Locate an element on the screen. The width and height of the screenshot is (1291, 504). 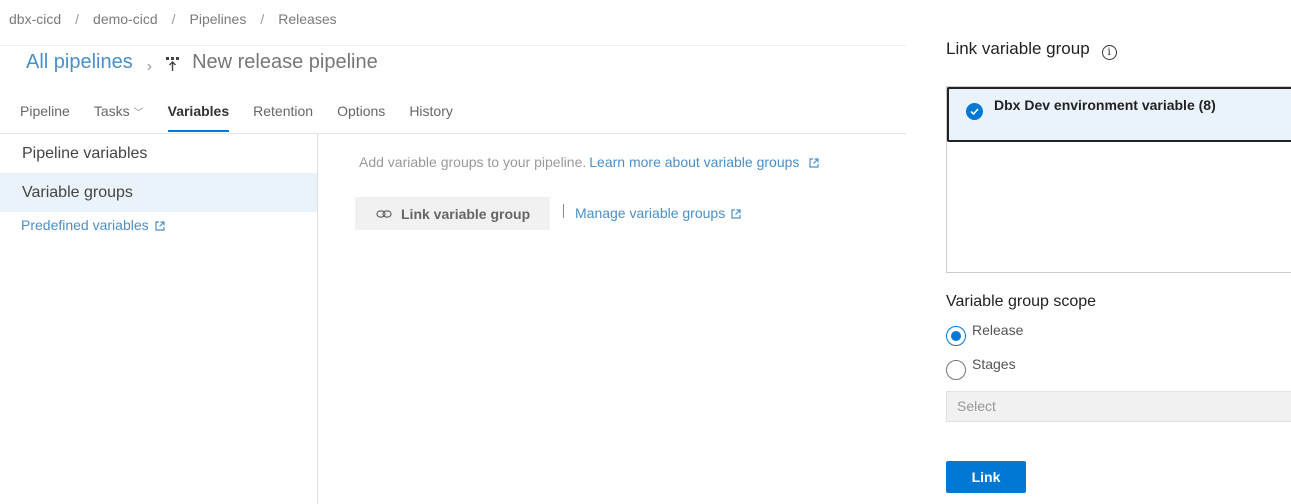
tab-variables: Variables is located at coordinates (198, 118).